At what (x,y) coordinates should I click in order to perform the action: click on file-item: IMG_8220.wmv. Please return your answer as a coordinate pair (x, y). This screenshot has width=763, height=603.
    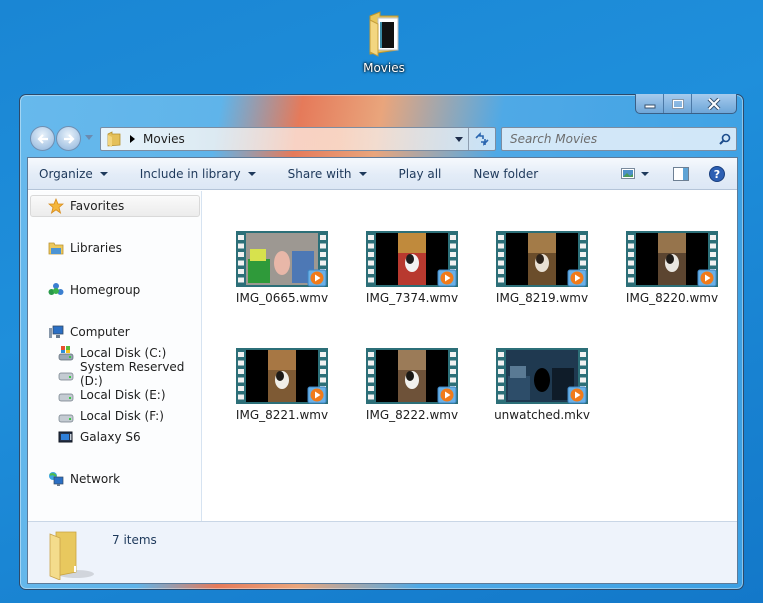
    Looking at the image, I should click on (672, 268).